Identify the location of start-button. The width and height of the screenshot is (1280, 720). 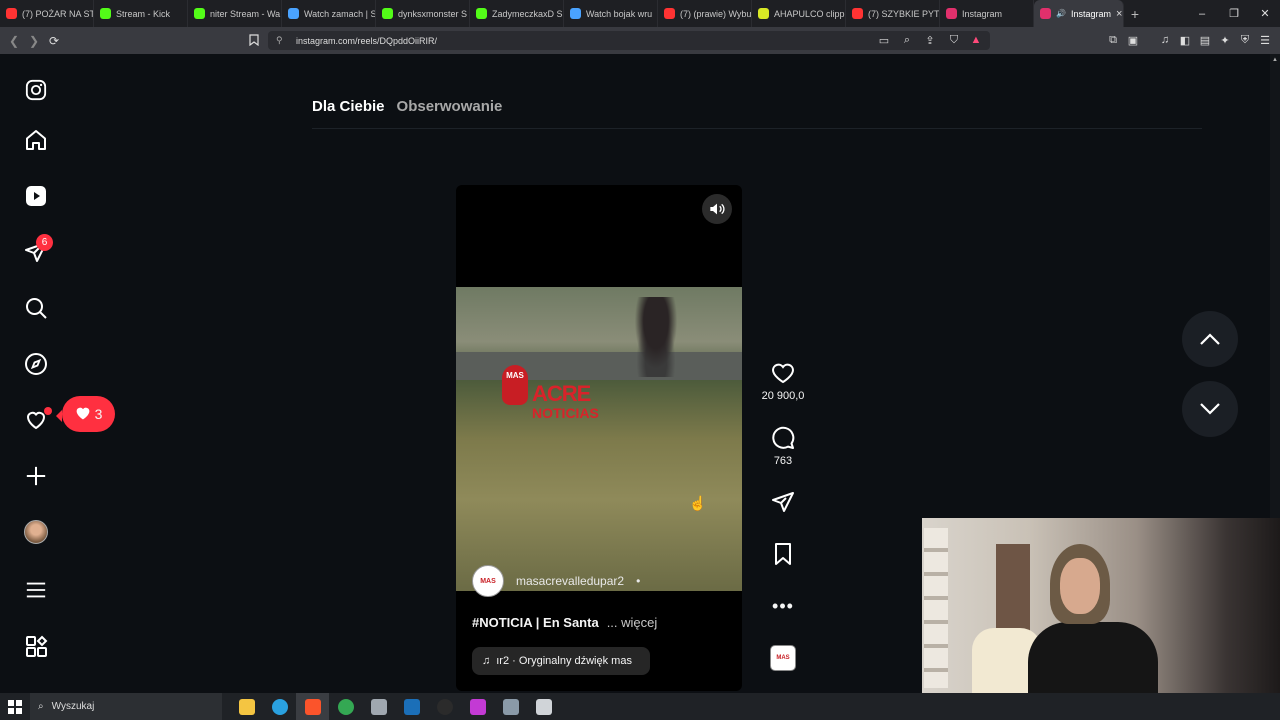
(15, 706).